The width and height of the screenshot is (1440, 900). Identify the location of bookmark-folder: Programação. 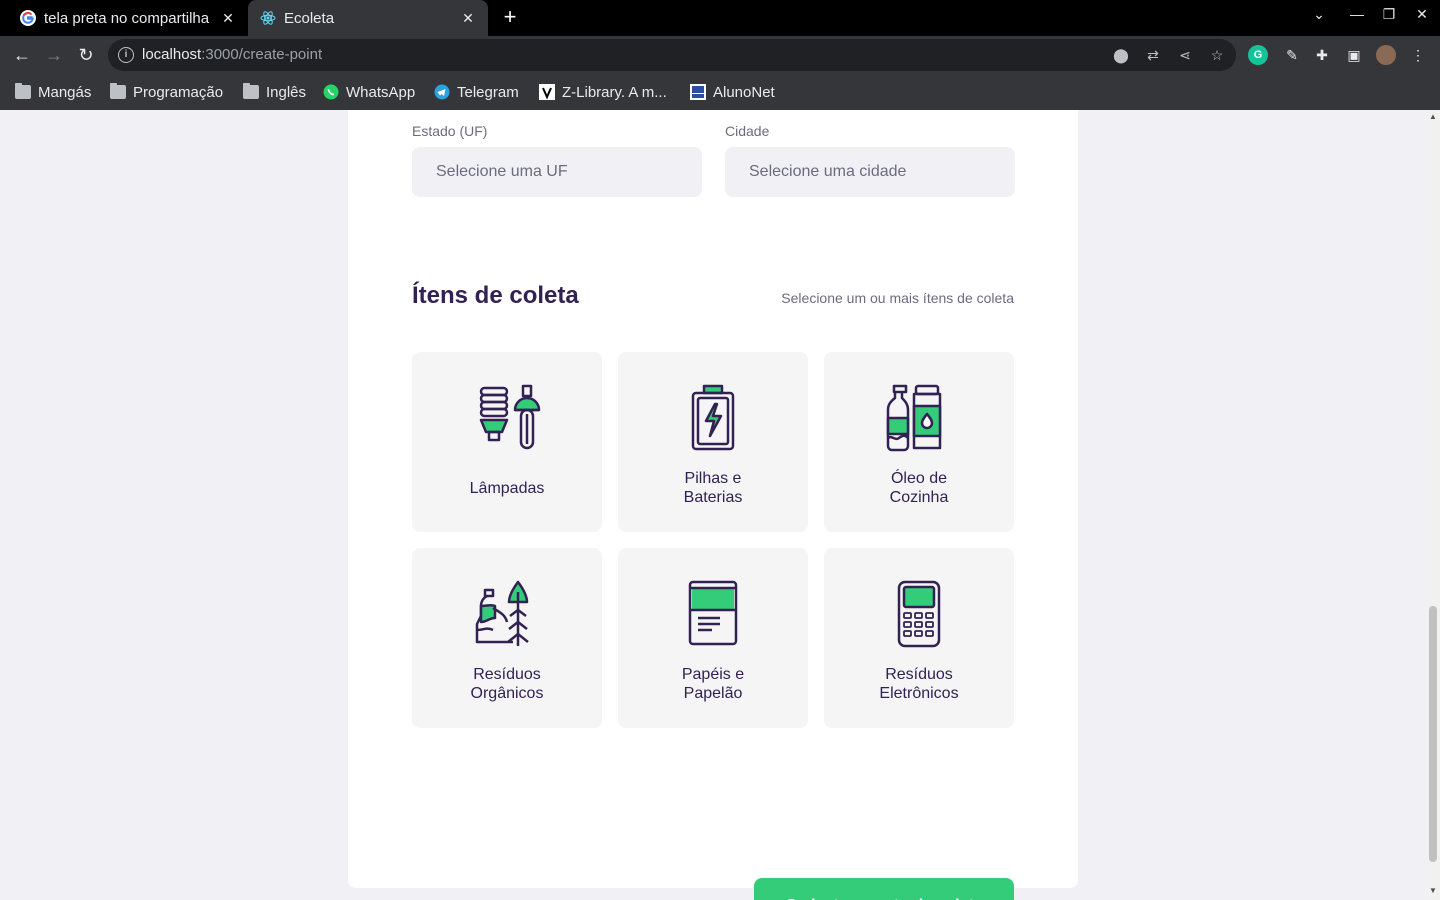
(166, 92).